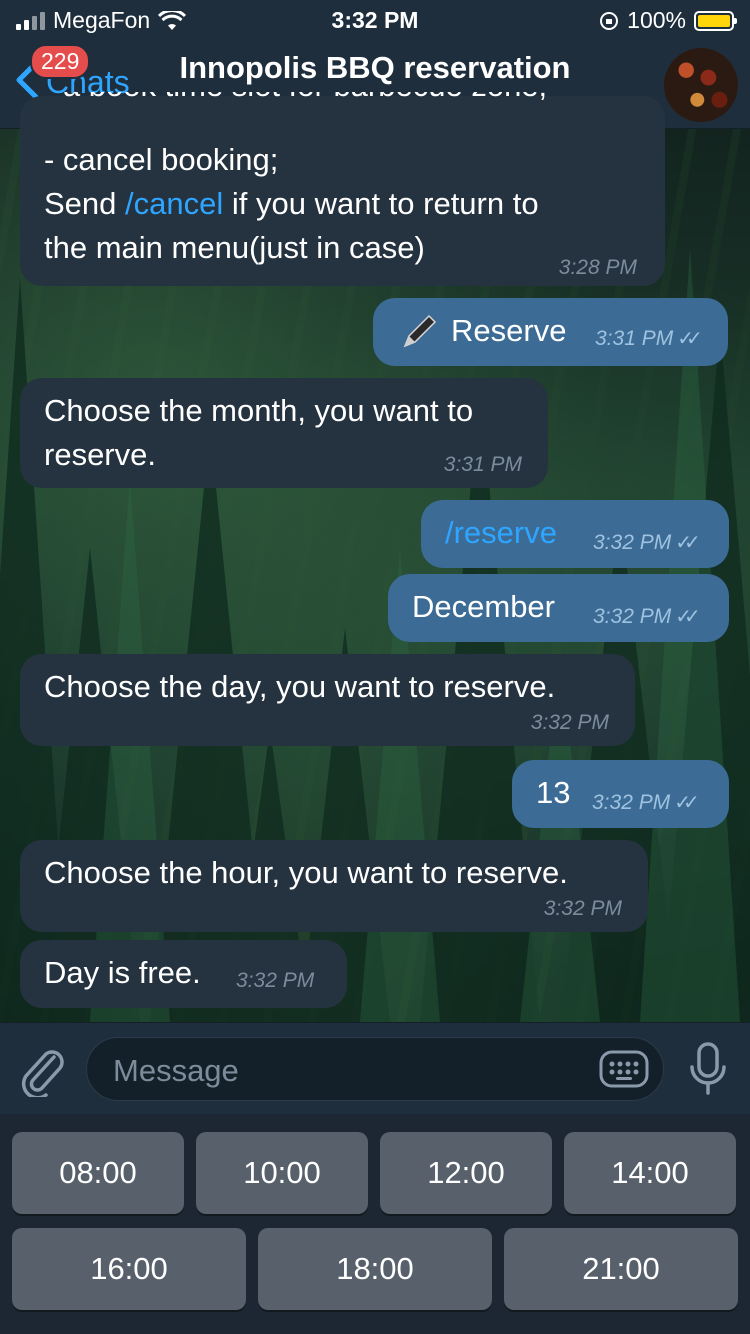 This screenshot has width=750, height=1334. I want to click on message-field, so click(375, 1069).